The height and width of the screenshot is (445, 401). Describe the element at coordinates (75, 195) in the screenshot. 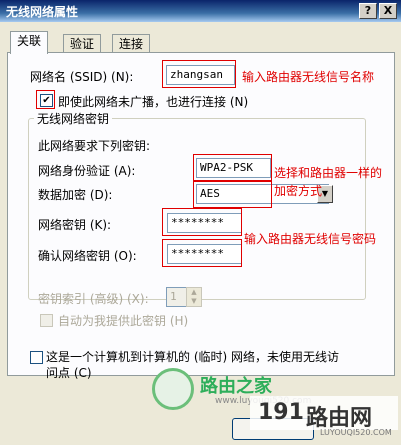

I see `encrypt-label: 数据加密 (D):` at that location.